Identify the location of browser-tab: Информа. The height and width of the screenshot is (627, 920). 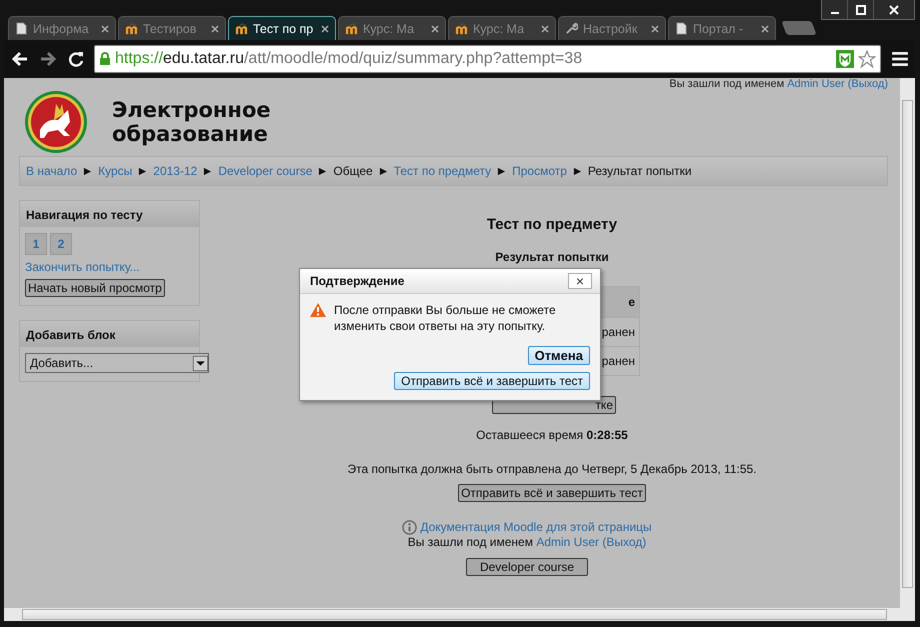
(62, 28).